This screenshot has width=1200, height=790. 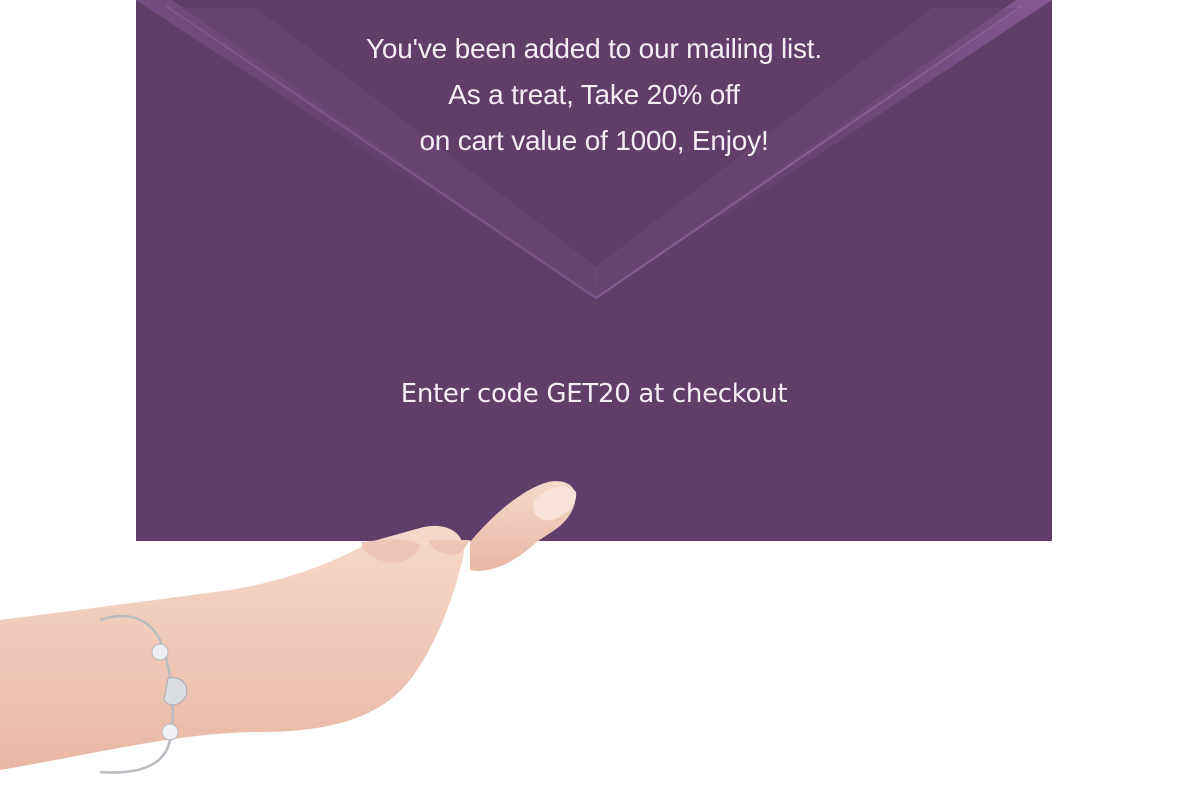 I want to click on message-line-2: As a treat, Take 20% off, so click(x=594, y=94).